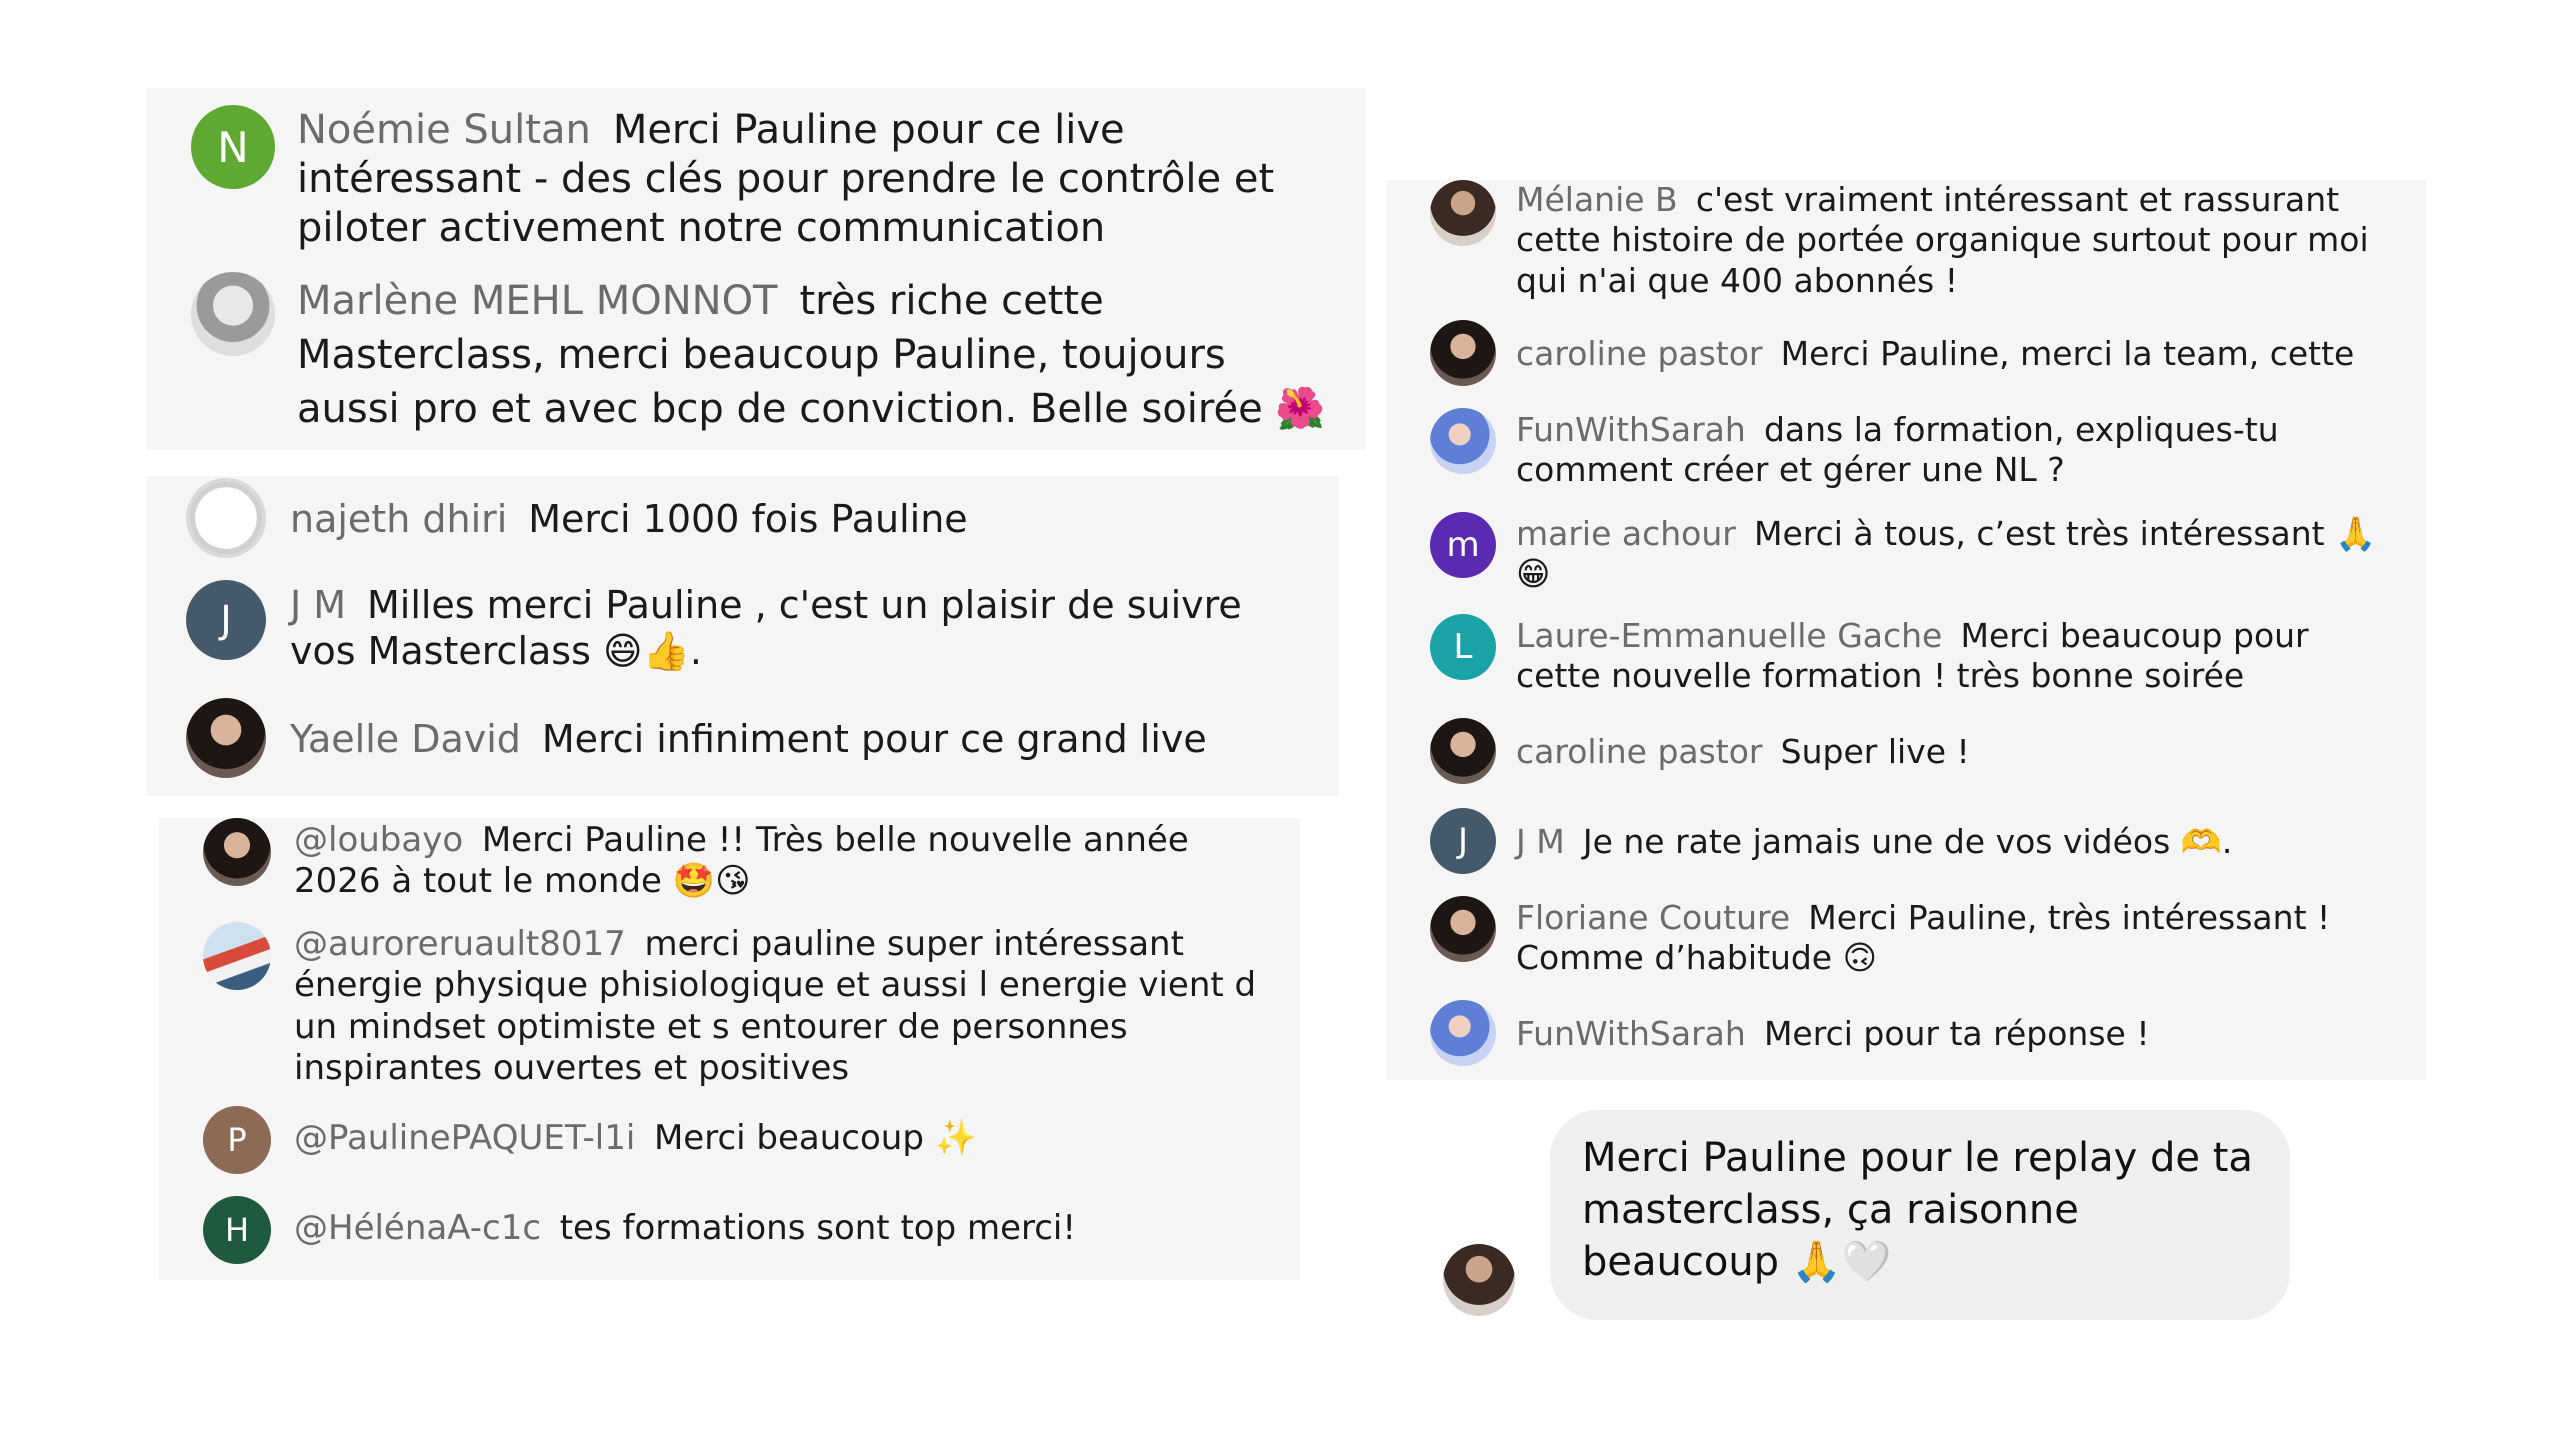  Describe the element at coordinates (378, 840) in the screenshot. I see `comment-author: @loubayo` at that location.